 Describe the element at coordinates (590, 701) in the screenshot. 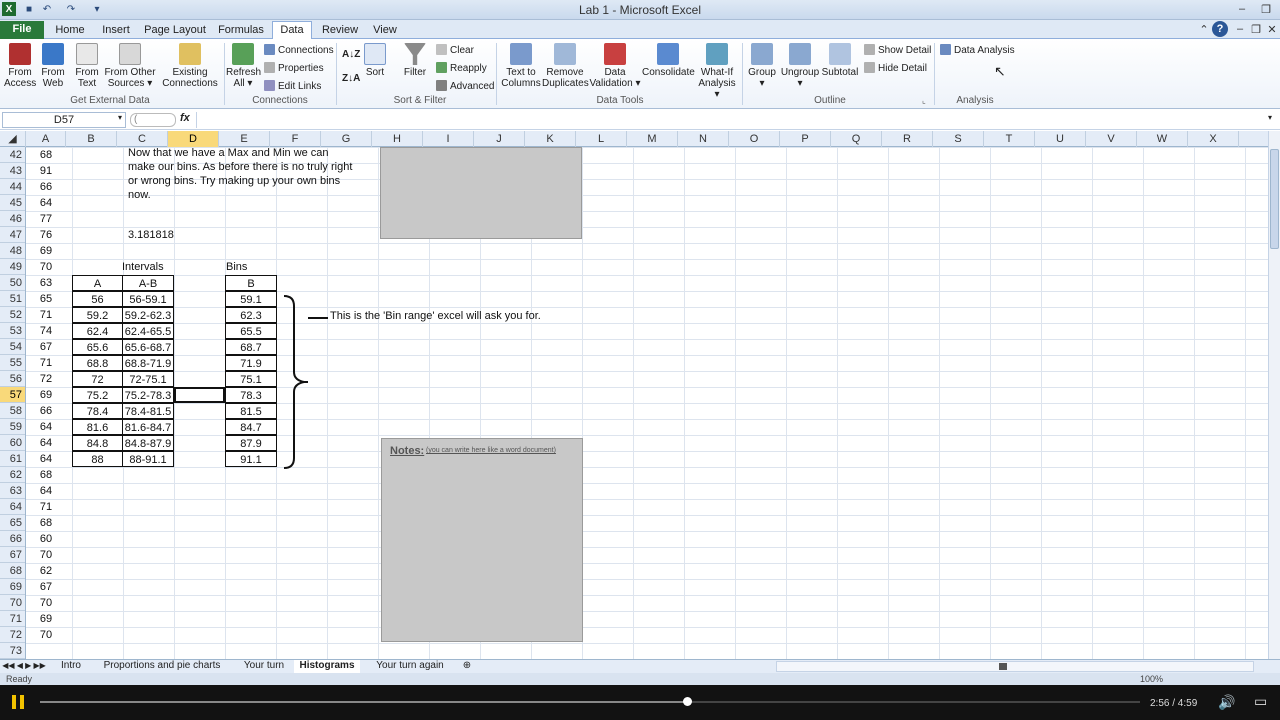

I see `video-progress-track` at that location.